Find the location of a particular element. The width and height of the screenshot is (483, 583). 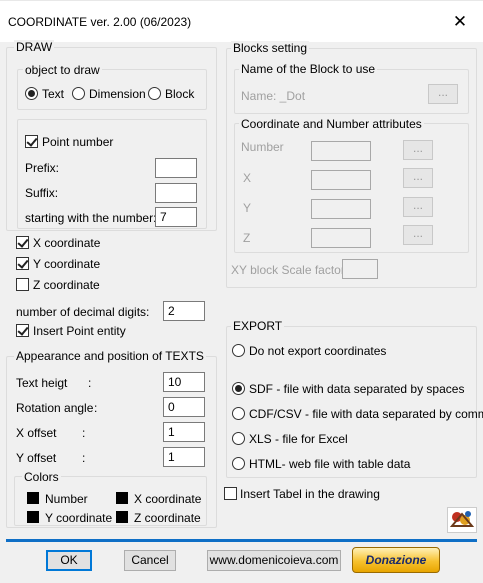

attr-number-label: Number is located at coordinates (262, 147).